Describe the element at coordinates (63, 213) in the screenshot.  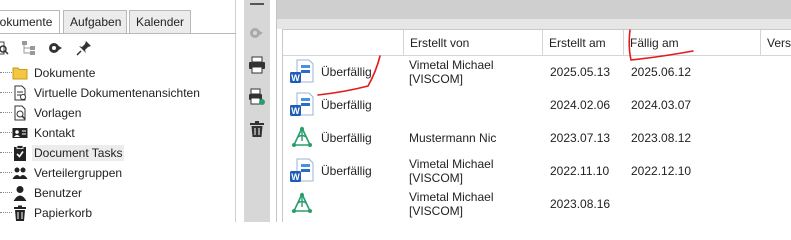
I see `tree-item-label: Papierkorb` at that location.